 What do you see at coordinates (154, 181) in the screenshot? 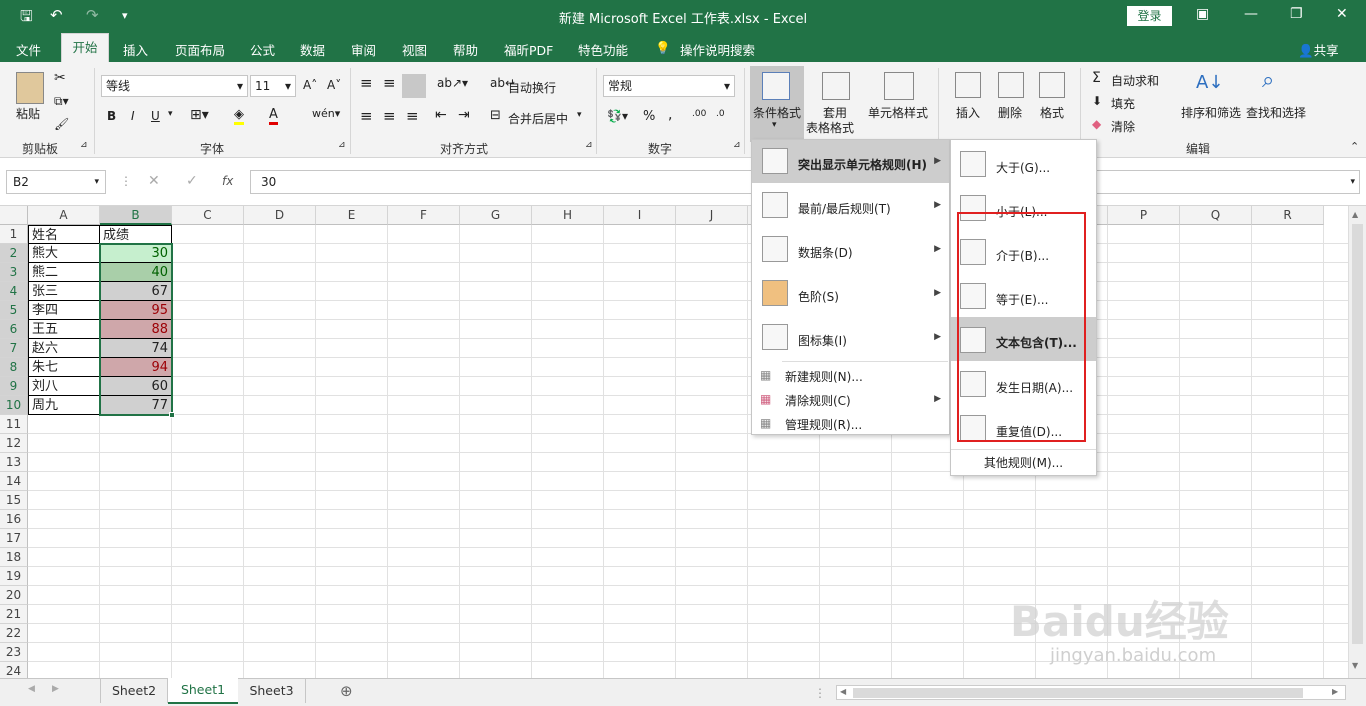
I see `cancel-icon: ✕` at bounding box center [154, 181].